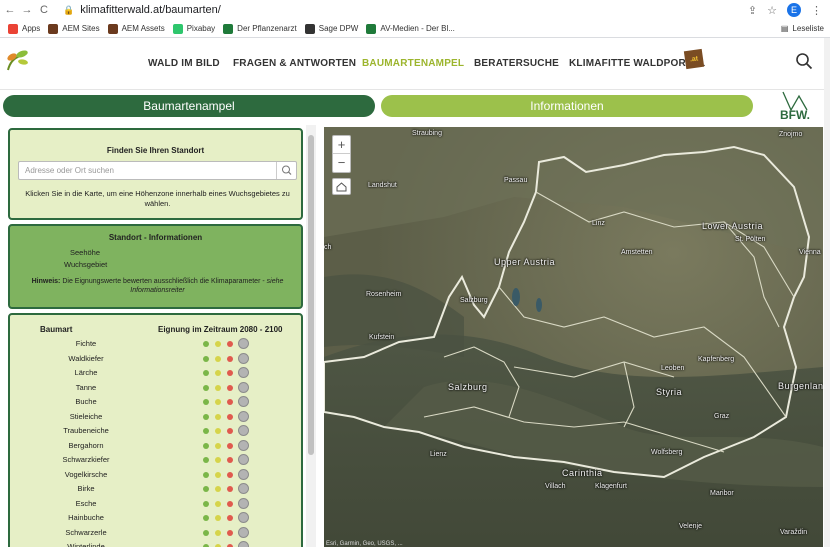 Image resolution: width=830 pixels, height=547 pixels. I want to click on back-icon: ←, so click(10, 10).